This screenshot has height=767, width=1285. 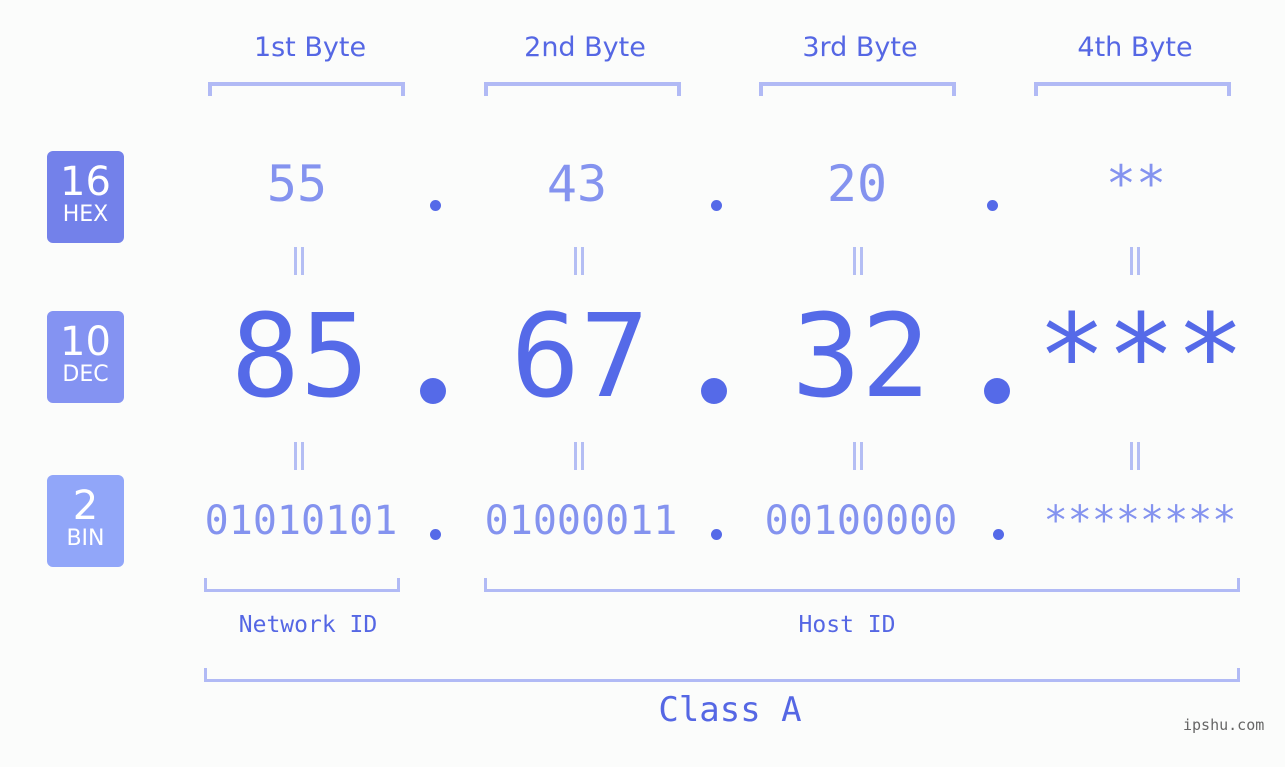 What do you see at coordinates (85, 538) in the screenshot?
I see `bin-label: BIN` at bounding box center [85, 538].